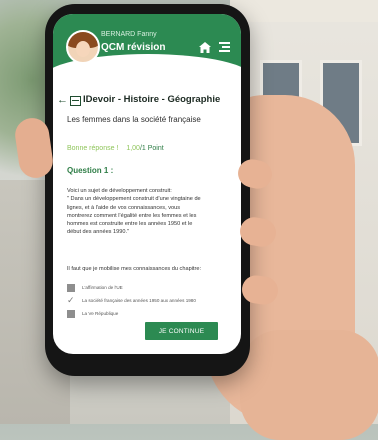 The image size is (378, 440). I want to click on home-icon, so click(205, 47).